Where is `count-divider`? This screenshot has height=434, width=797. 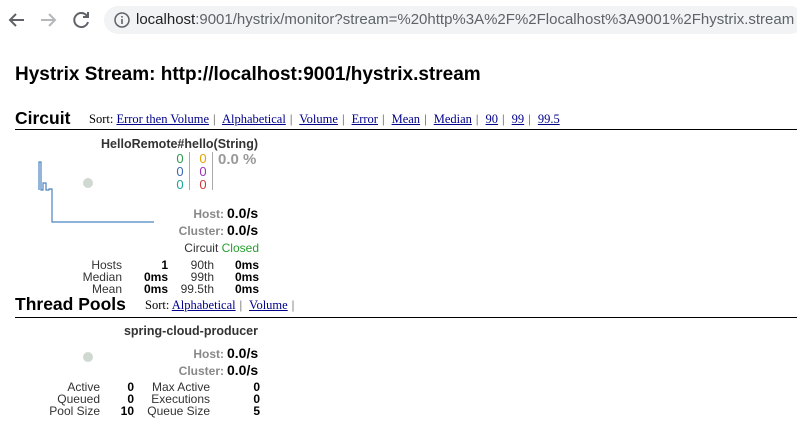 count-divider is located at coordinates (189, 171).